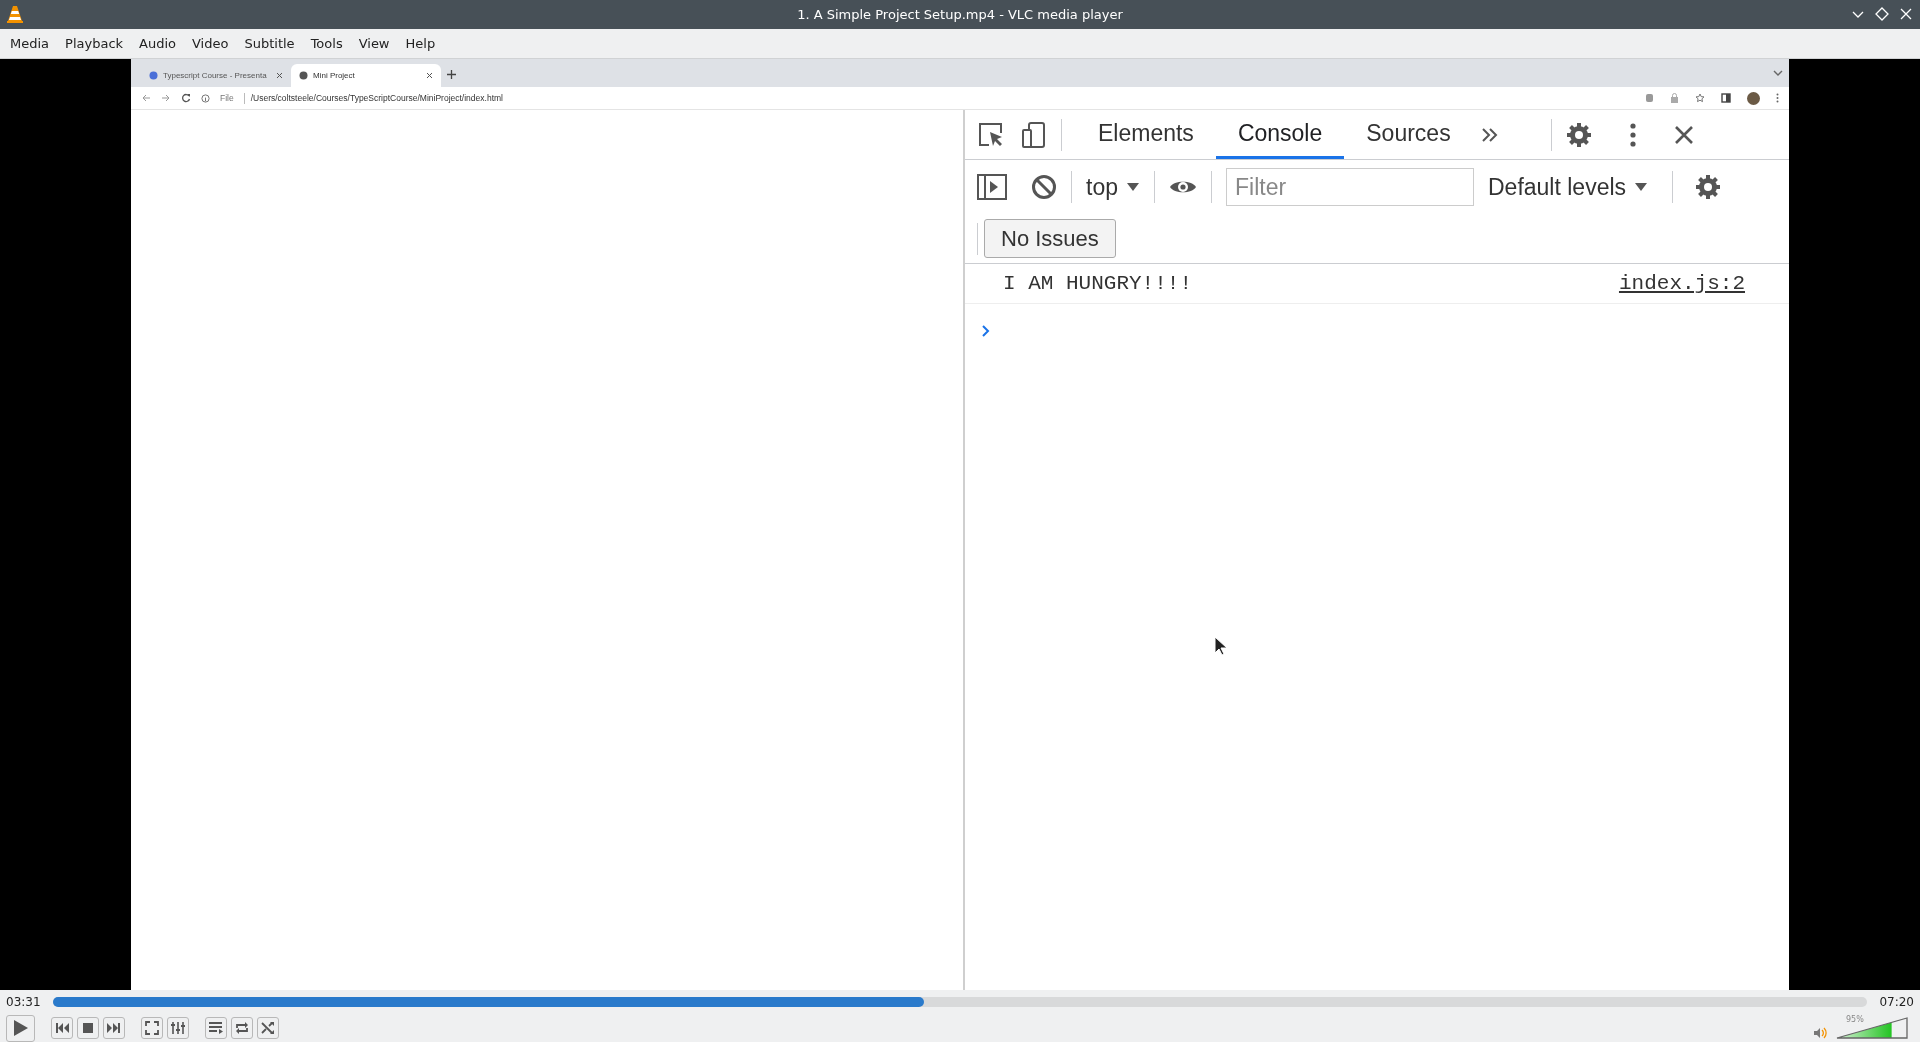 This screenshot has width=1920, height=1042. What do you see at coordinates (1280, 134) in the screenshot?
I see `devtools-tab: Console` at bounding box center [1280, 134].